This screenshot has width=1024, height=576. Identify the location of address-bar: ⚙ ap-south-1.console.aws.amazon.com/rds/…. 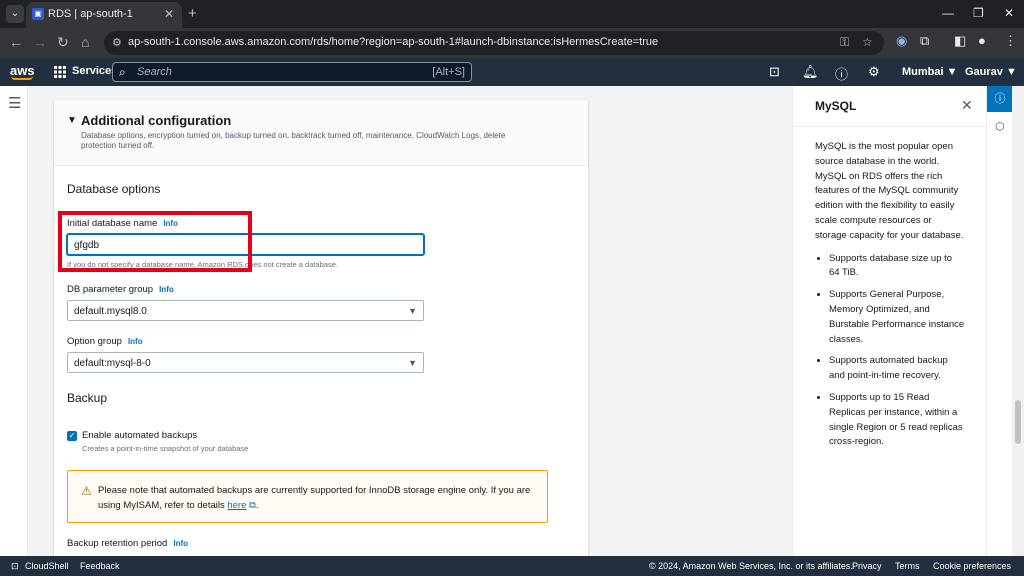
(494, 43).